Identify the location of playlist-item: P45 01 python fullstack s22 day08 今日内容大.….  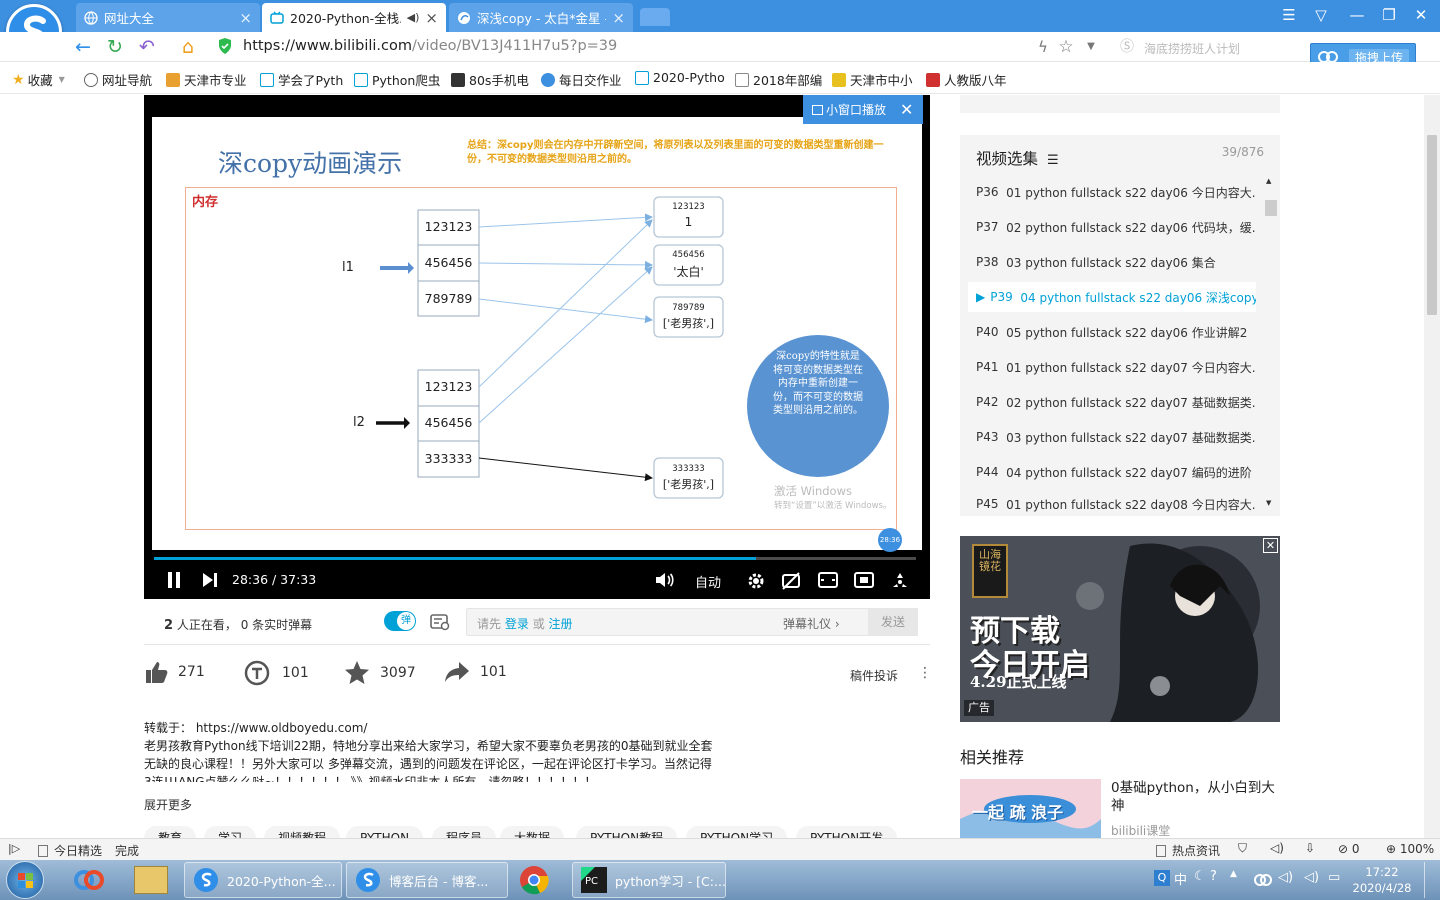
(1112, 504).